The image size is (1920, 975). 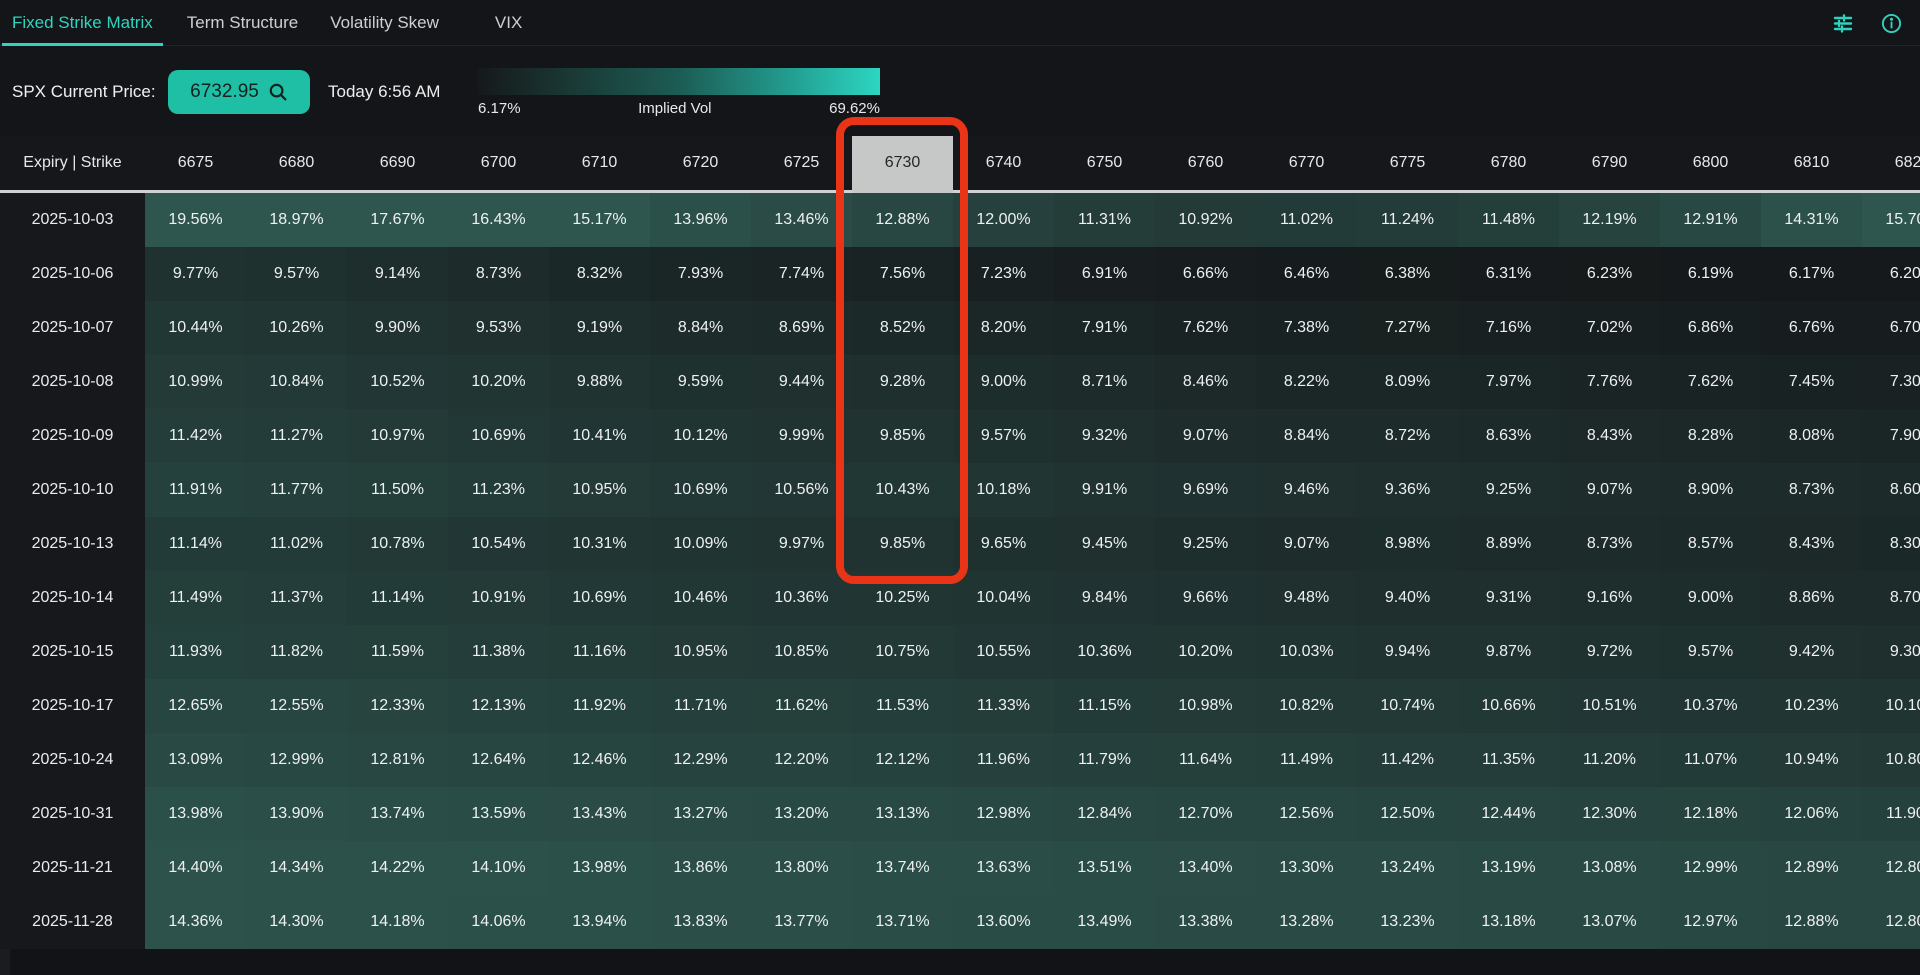 I want to click on matrix-cell: 6.20%, so click(x=1891, y=274).